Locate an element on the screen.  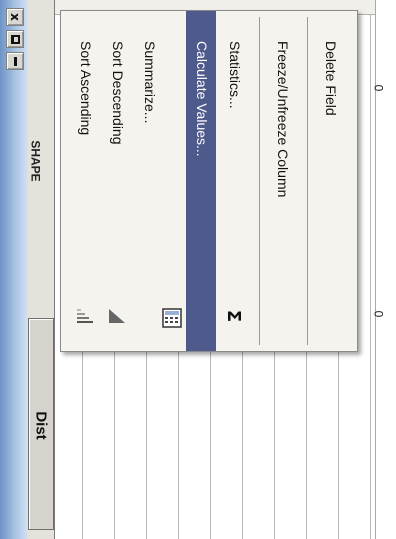
window-titlebar: x is located at coordinates (14, 269).